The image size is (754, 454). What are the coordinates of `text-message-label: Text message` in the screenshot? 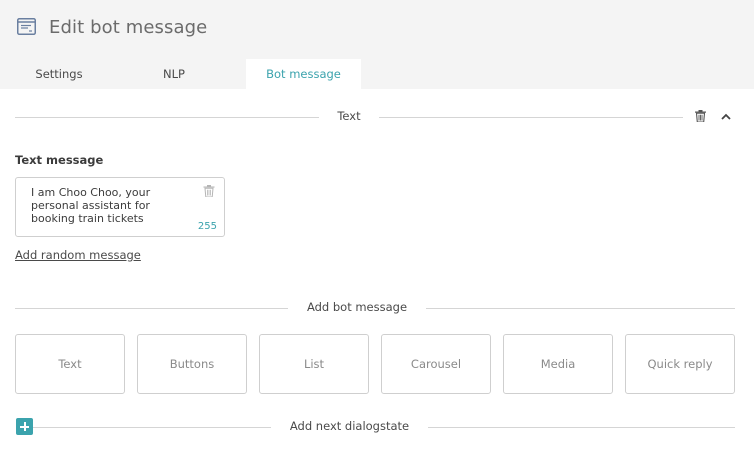 It's located at (59, 160).